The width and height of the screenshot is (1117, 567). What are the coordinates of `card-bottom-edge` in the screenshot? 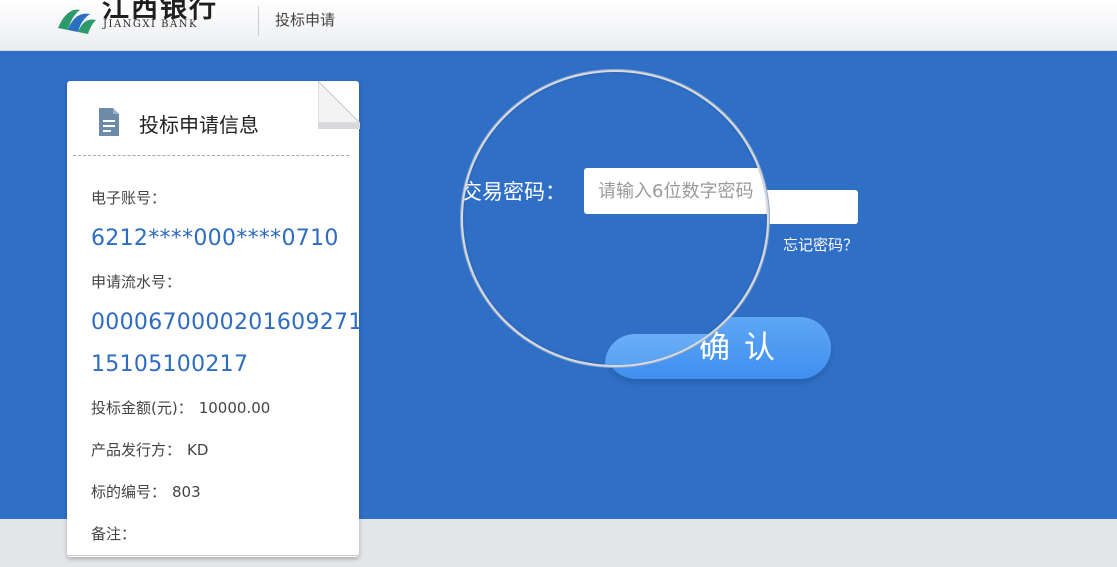 It's located at (213, 555).